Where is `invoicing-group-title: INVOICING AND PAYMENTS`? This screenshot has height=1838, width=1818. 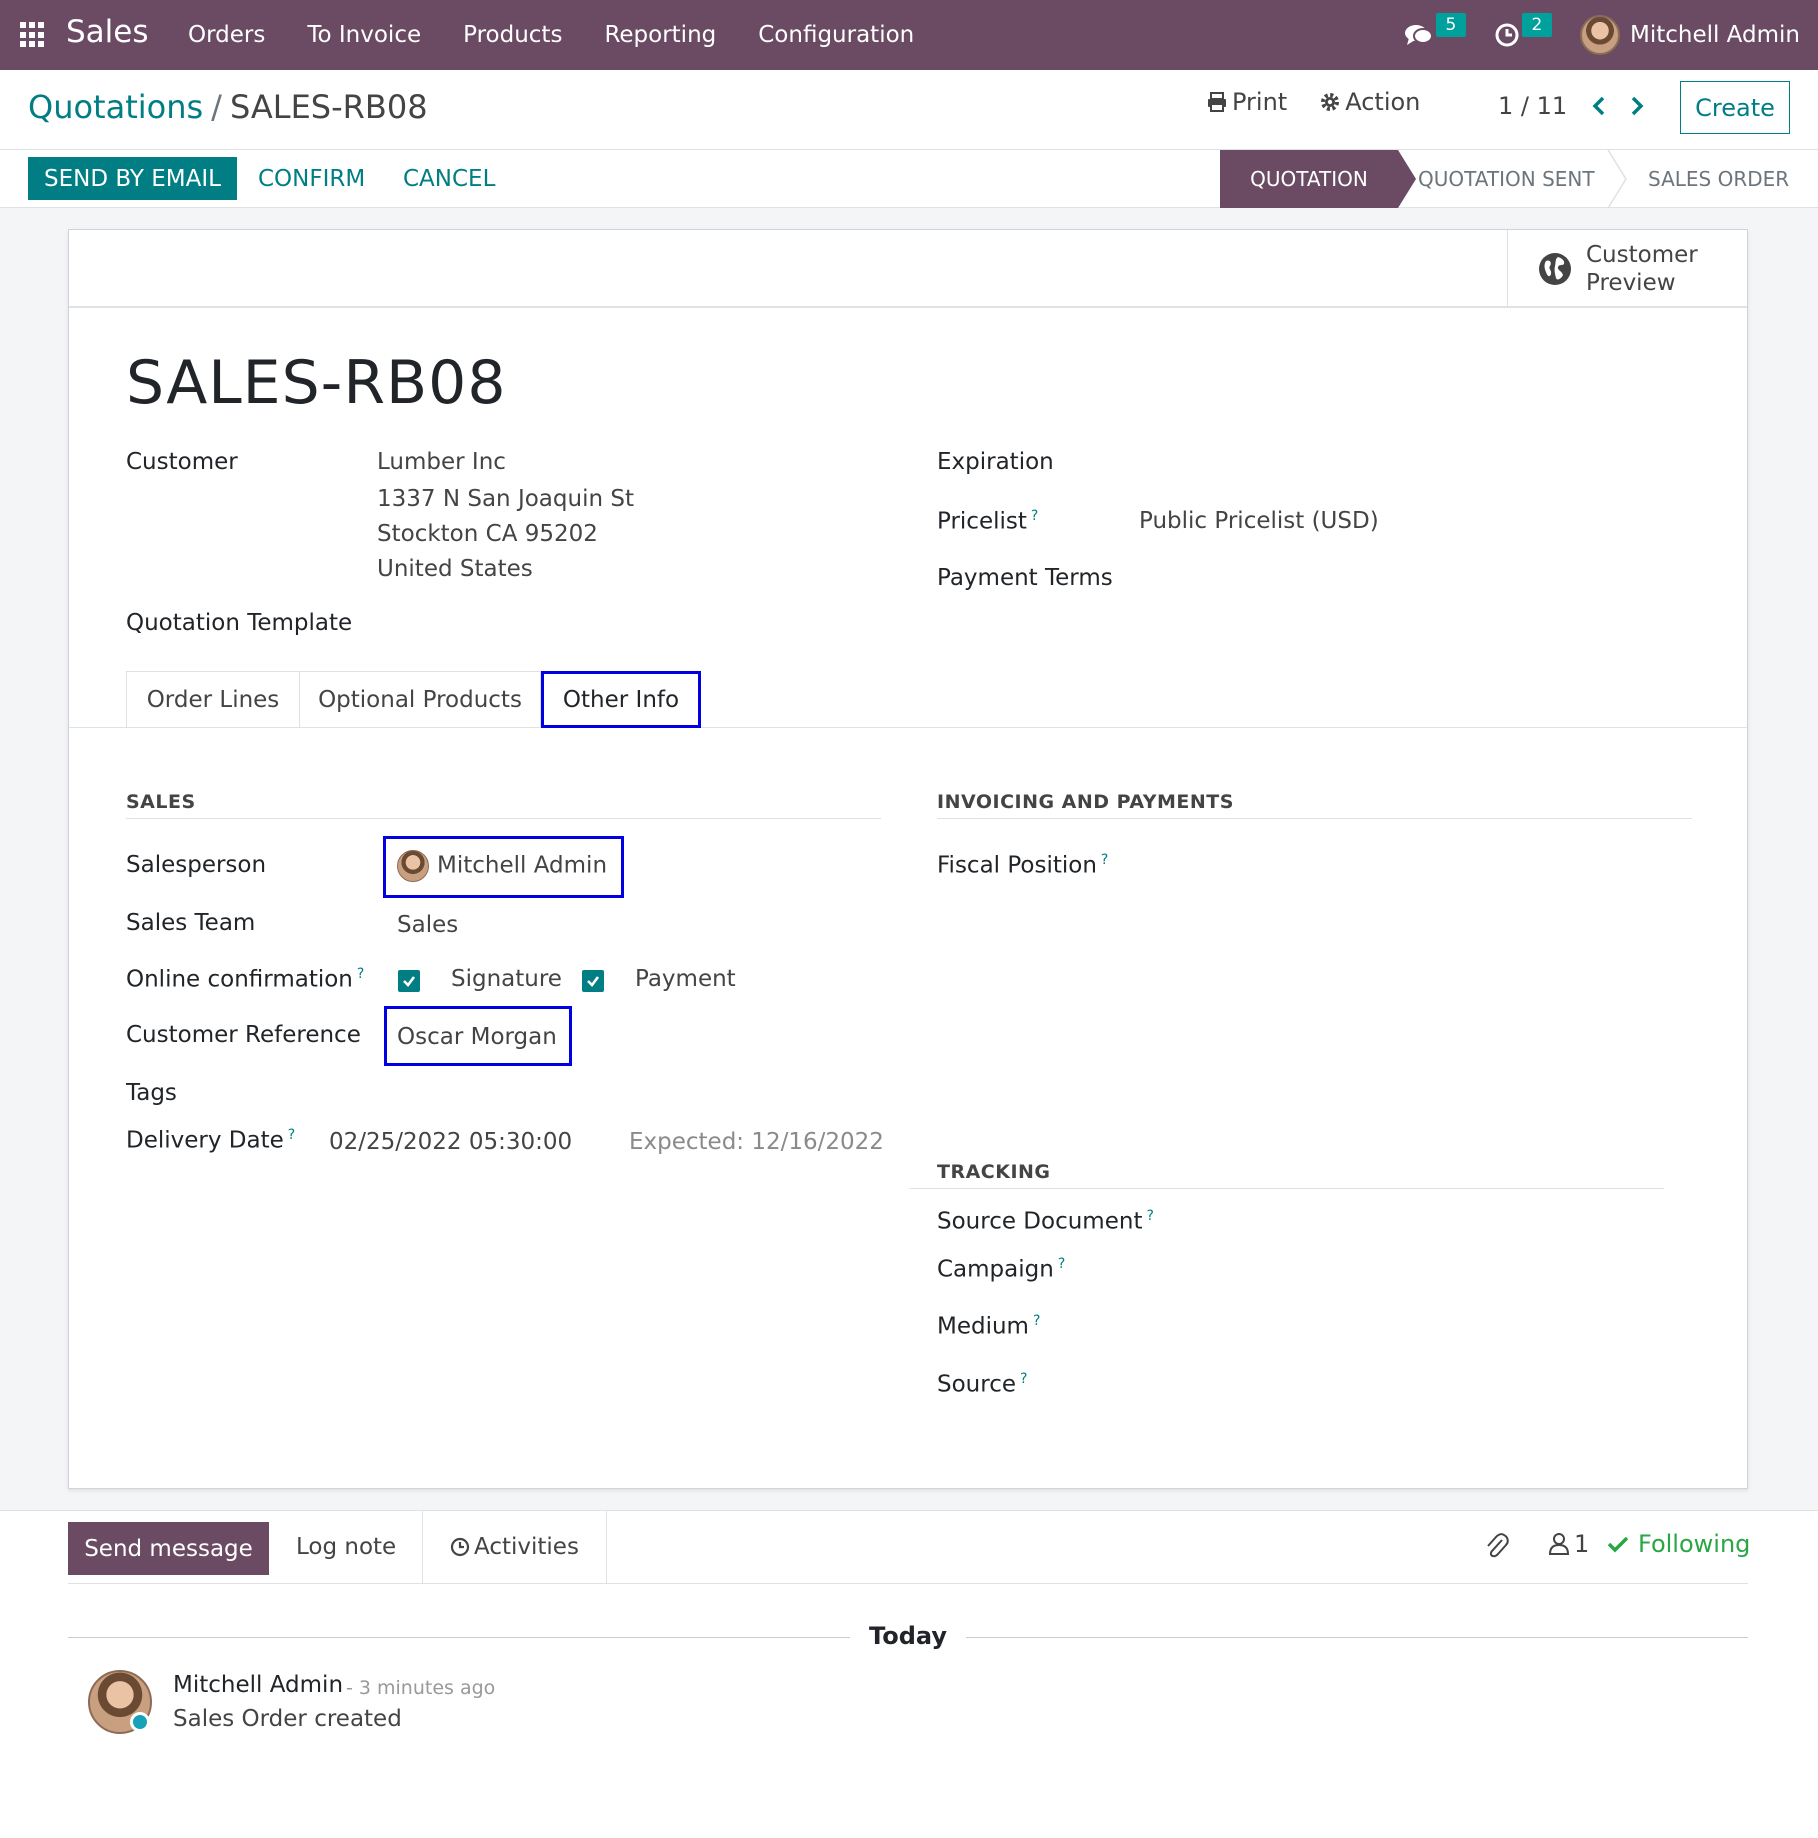 invoicing-group-title: INVOICING AND PAYMENTS is located at coordinates (1085, 802).